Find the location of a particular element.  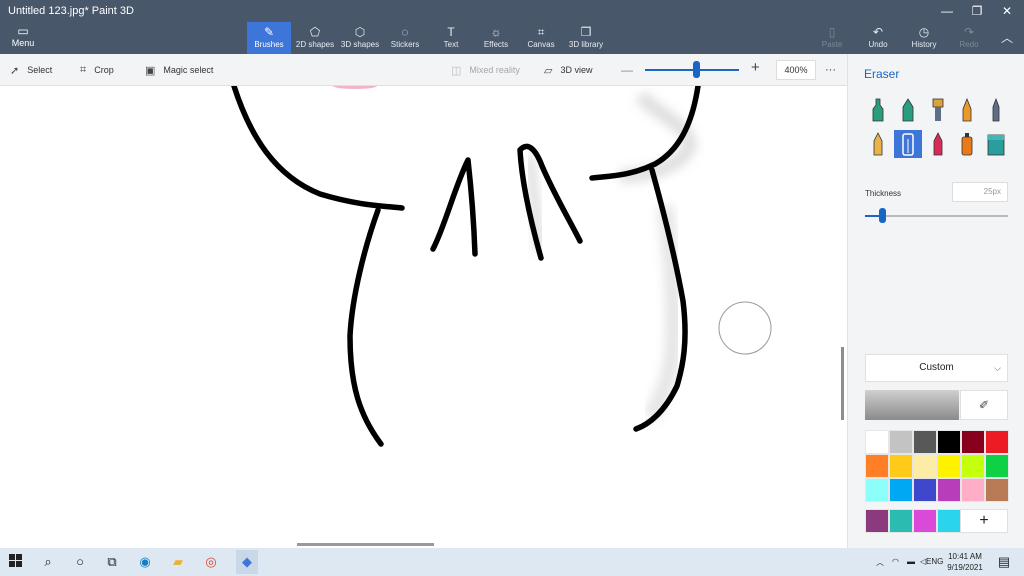

horizontal-scrollbar is located at coordinates (365, 544).